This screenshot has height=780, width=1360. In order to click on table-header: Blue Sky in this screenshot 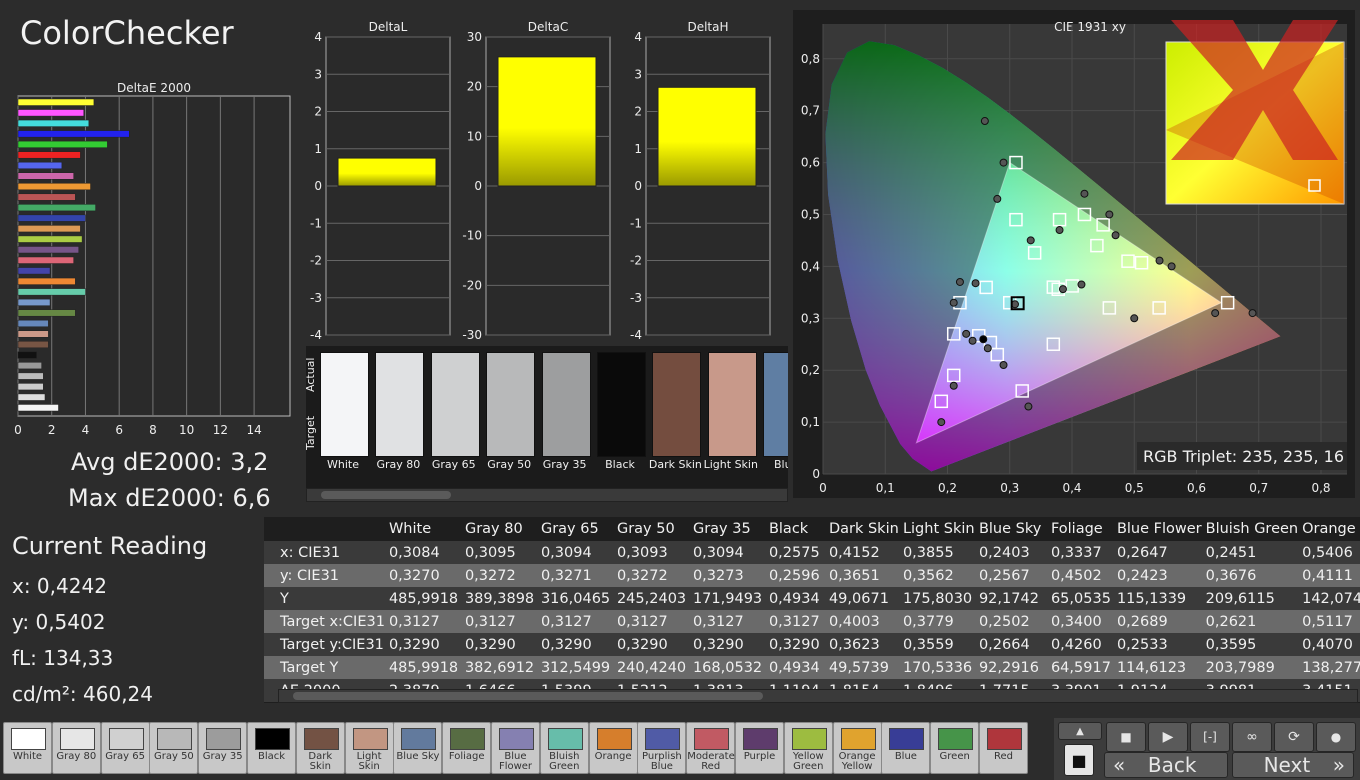, I will do `click(1010, 529)`.